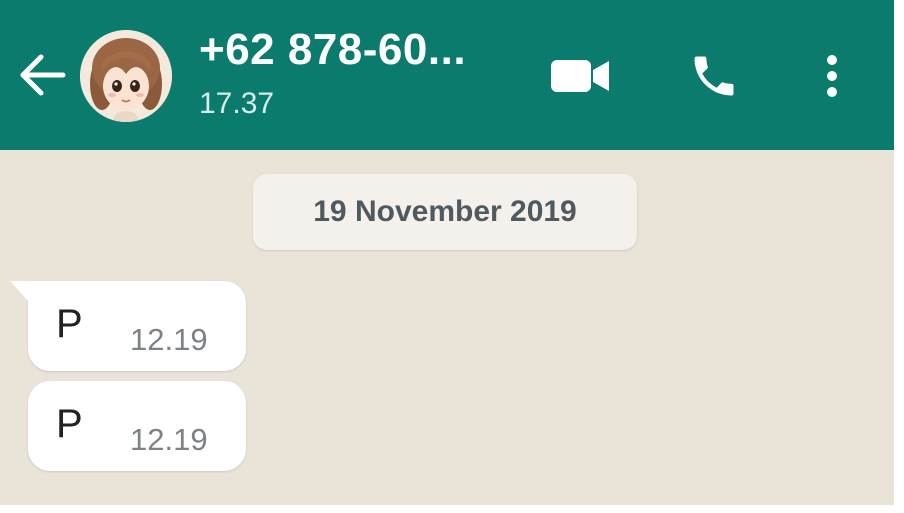 The height and width of the screenshot is (513, 904). I want to click on date-divider: 19 November 2019, so click(445, 212).